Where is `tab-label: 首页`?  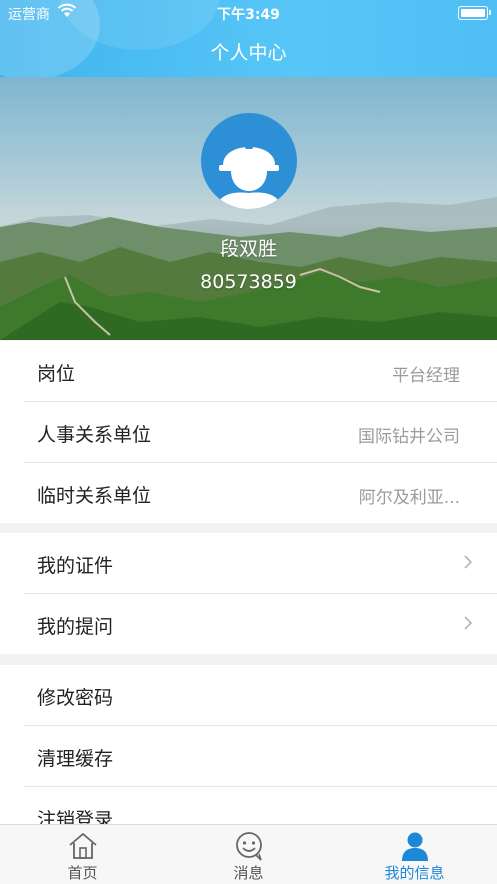
tab-label: 首页 is located at coordinates (82, 873).